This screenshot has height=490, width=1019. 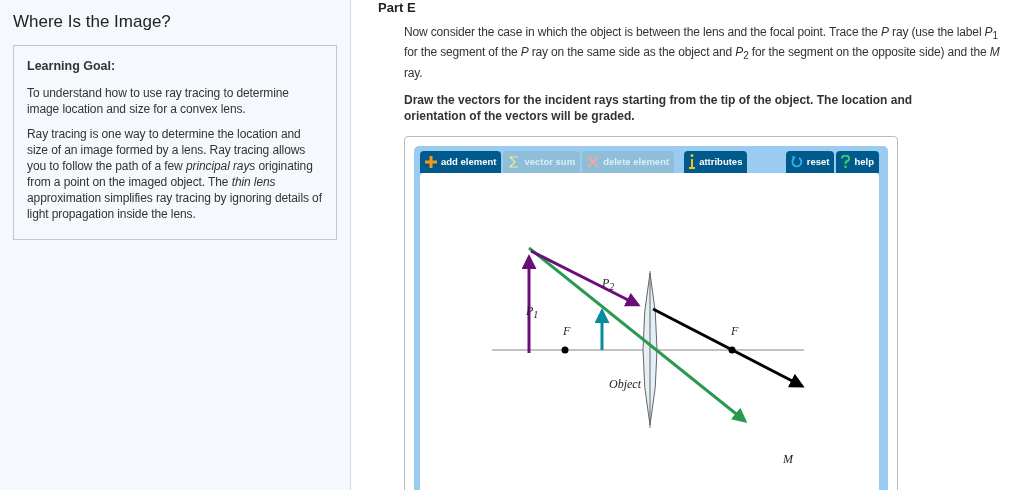 I want to click on object-arrow, so click(x=529, y=303).